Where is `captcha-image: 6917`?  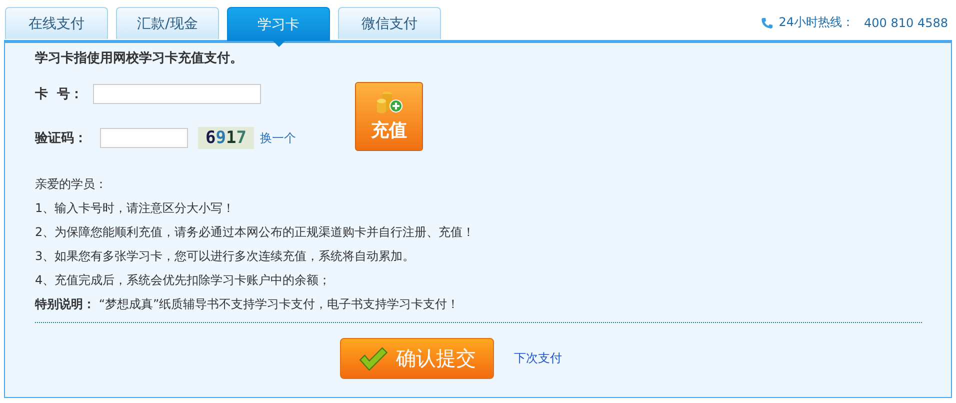
captcha-image: 6917 is located at coordinates (226, 138).